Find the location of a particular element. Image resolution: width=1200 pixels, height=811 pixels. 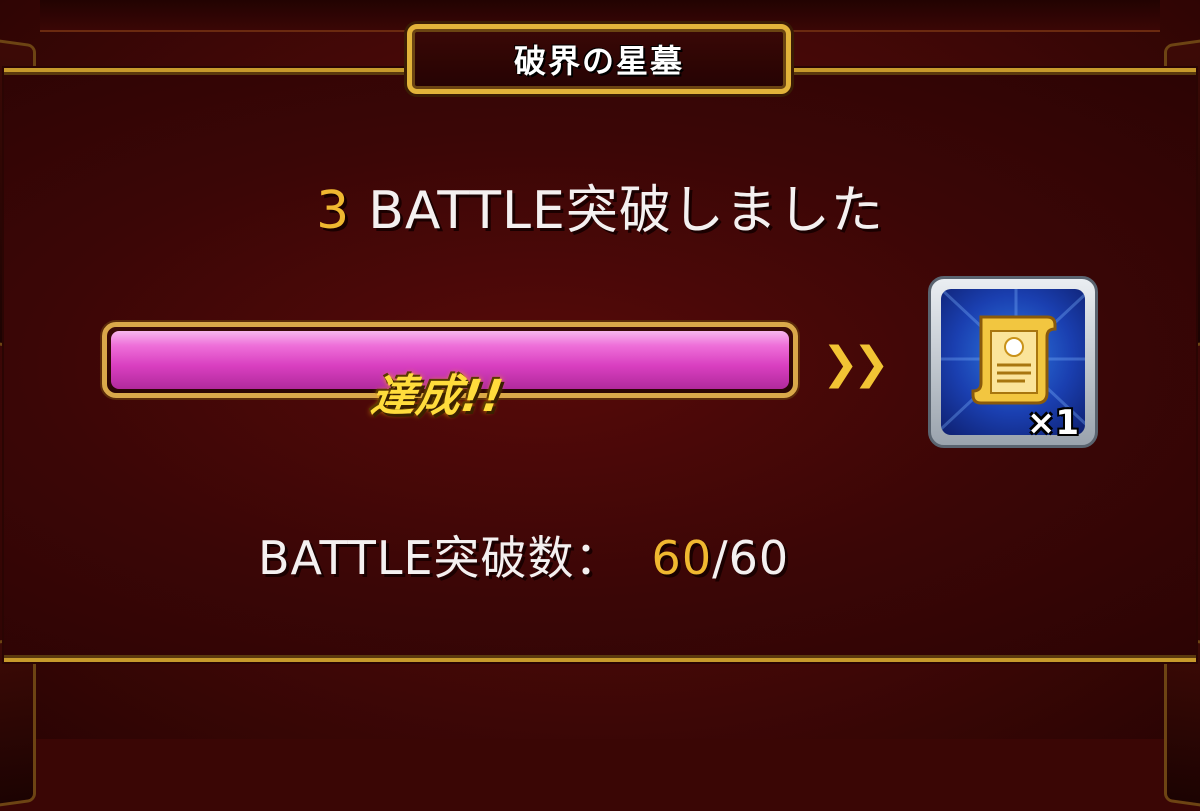

headline-text: BATTLE突破しました is located at coordinates (626, 211).